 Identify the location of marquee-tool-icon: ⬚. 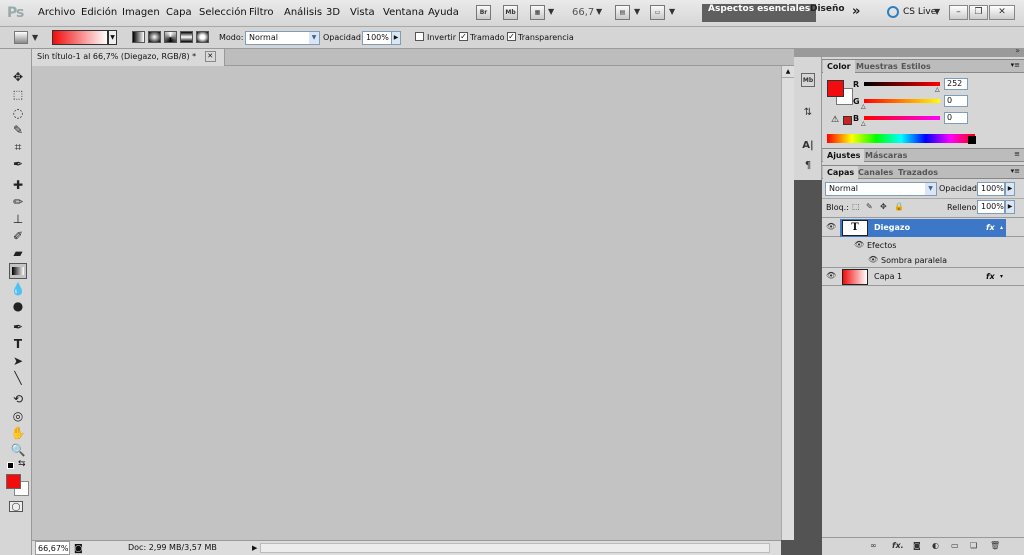
(18, 95).